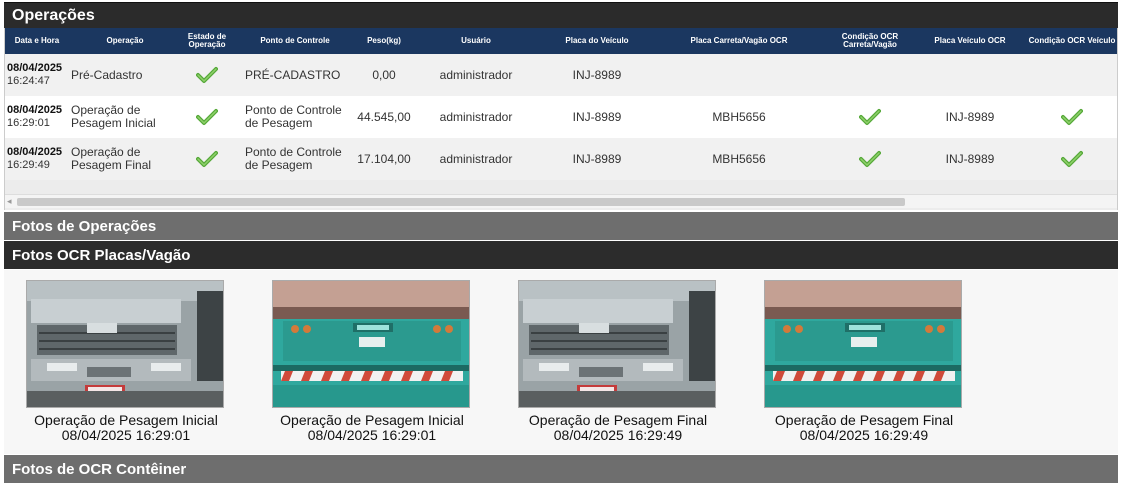 Image resolution: width=1122 pixels, height=487 pixels. I want to click on cell-peso: 44.545,00, so click(384, 116).